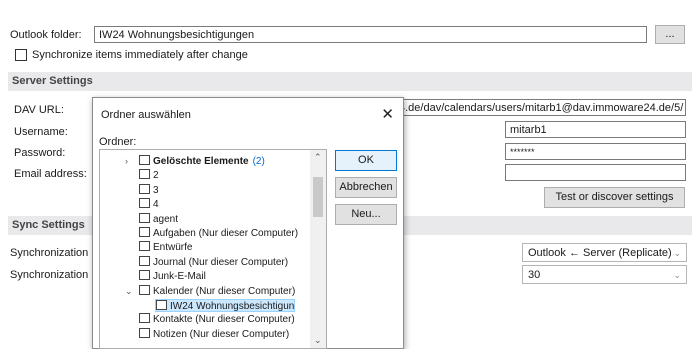 This screenshot has width=695, height=349. What do you see at coordinates (126, 161) in the screenshot?
I see `tree-expander-icon: ›` at bounding box center [126, 161].